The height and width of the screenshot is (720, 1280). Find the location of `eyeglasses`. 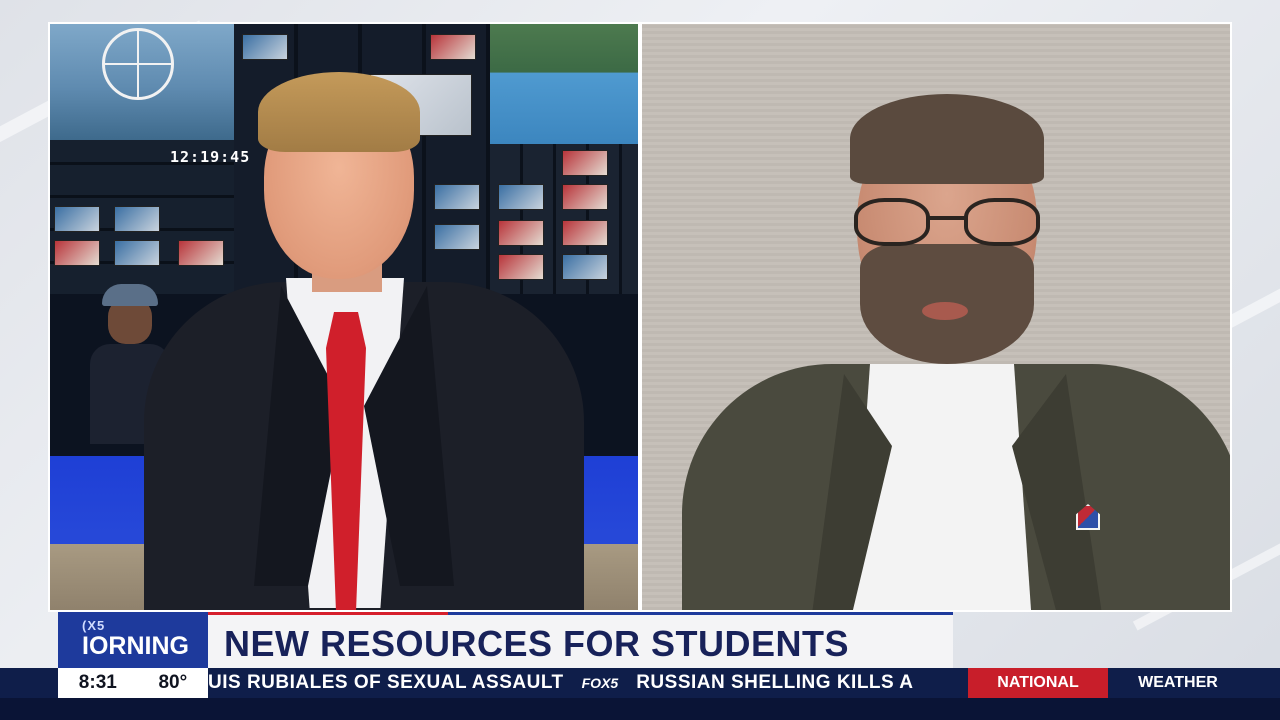

eyeglasses is located at coordinates (948, 222).